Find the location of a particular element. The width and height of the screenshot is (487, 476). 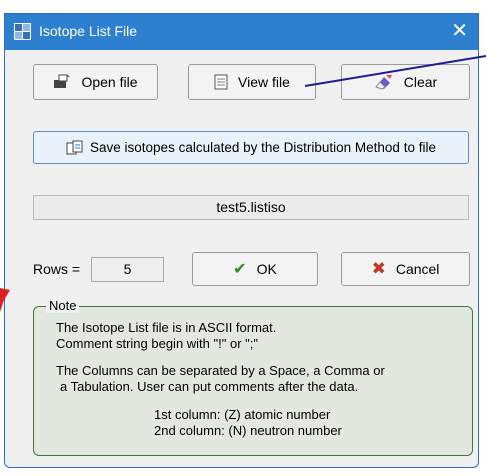

close-icon: ✕ is located at coordinates (459, 30).